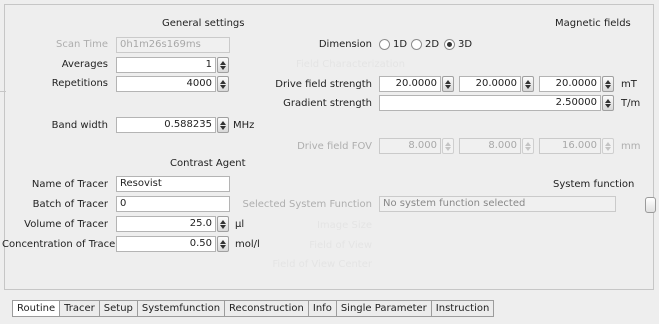 This screenshot has width=659, height=324. Describe the element at coordinates (449, 44) in the screenshot. I see `dimension-3d-radio` at that location.